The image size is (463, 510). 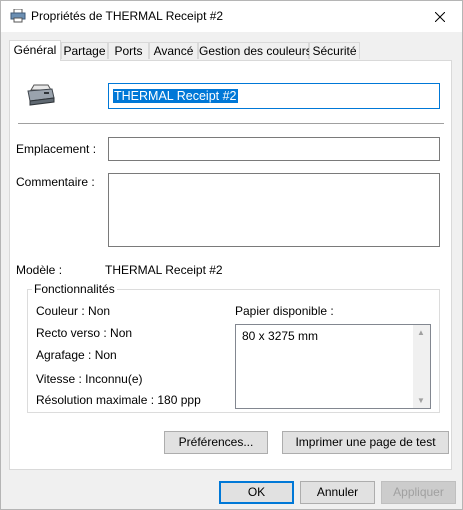 I want to click on close-button, so click(x=440, y=16).